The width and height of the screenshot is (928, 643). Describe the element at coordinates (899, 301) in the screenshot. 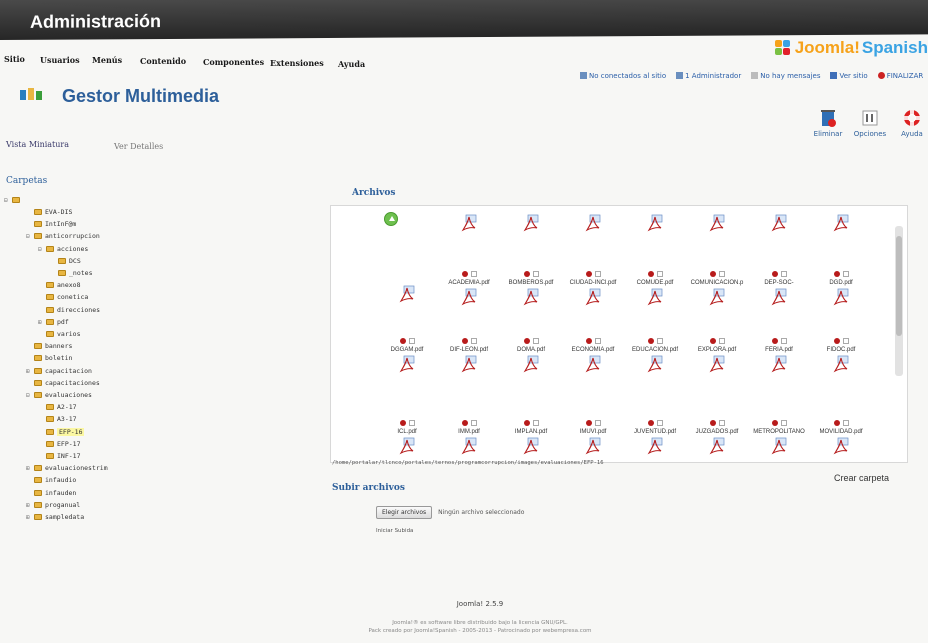

I see `scrollbar` at that location.